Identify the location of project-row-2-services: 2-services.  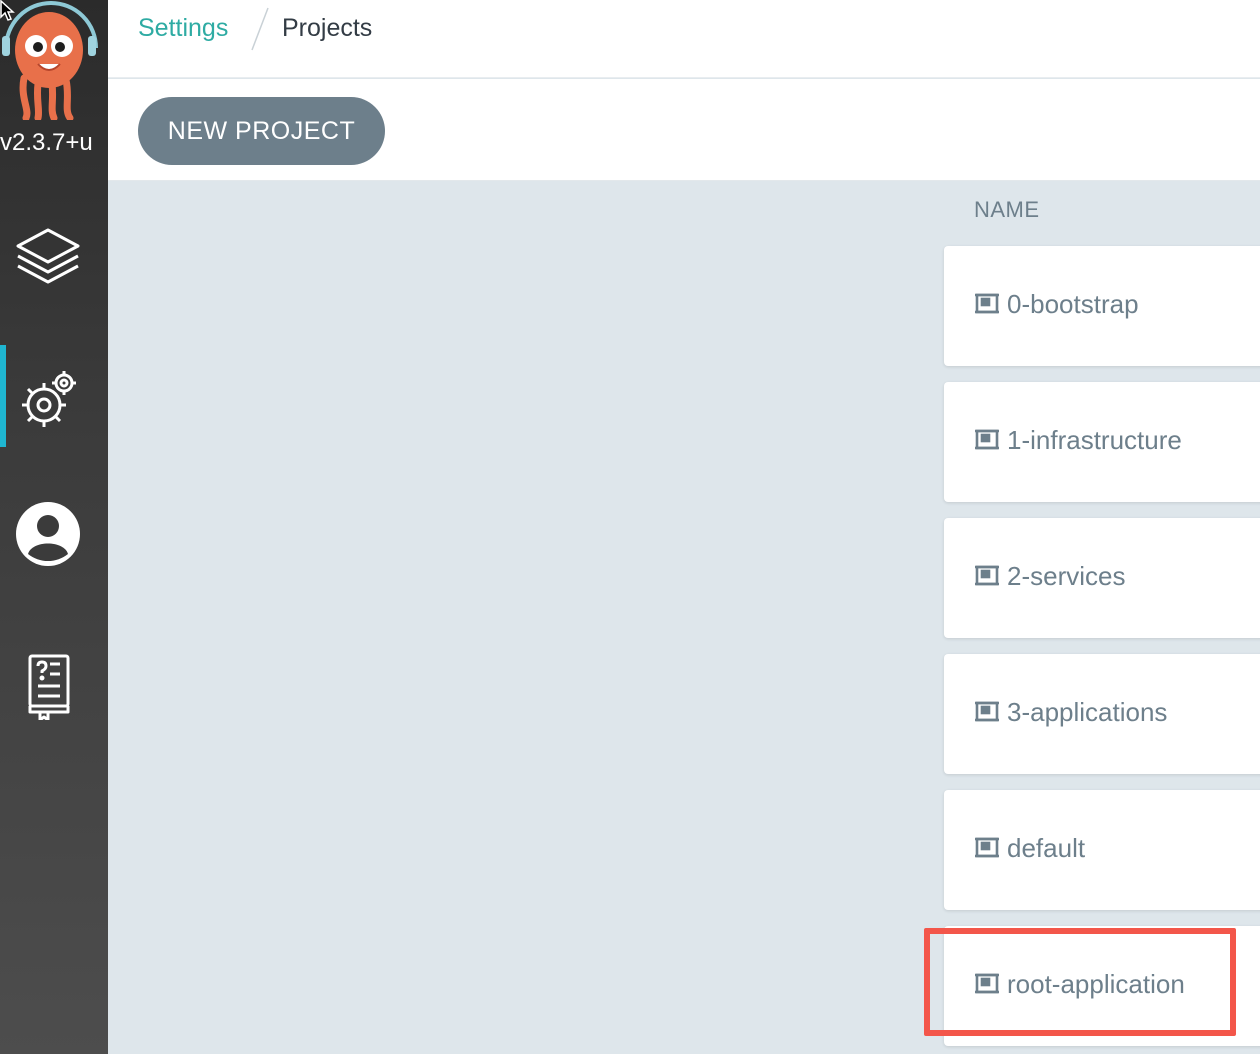
(1102, 578).